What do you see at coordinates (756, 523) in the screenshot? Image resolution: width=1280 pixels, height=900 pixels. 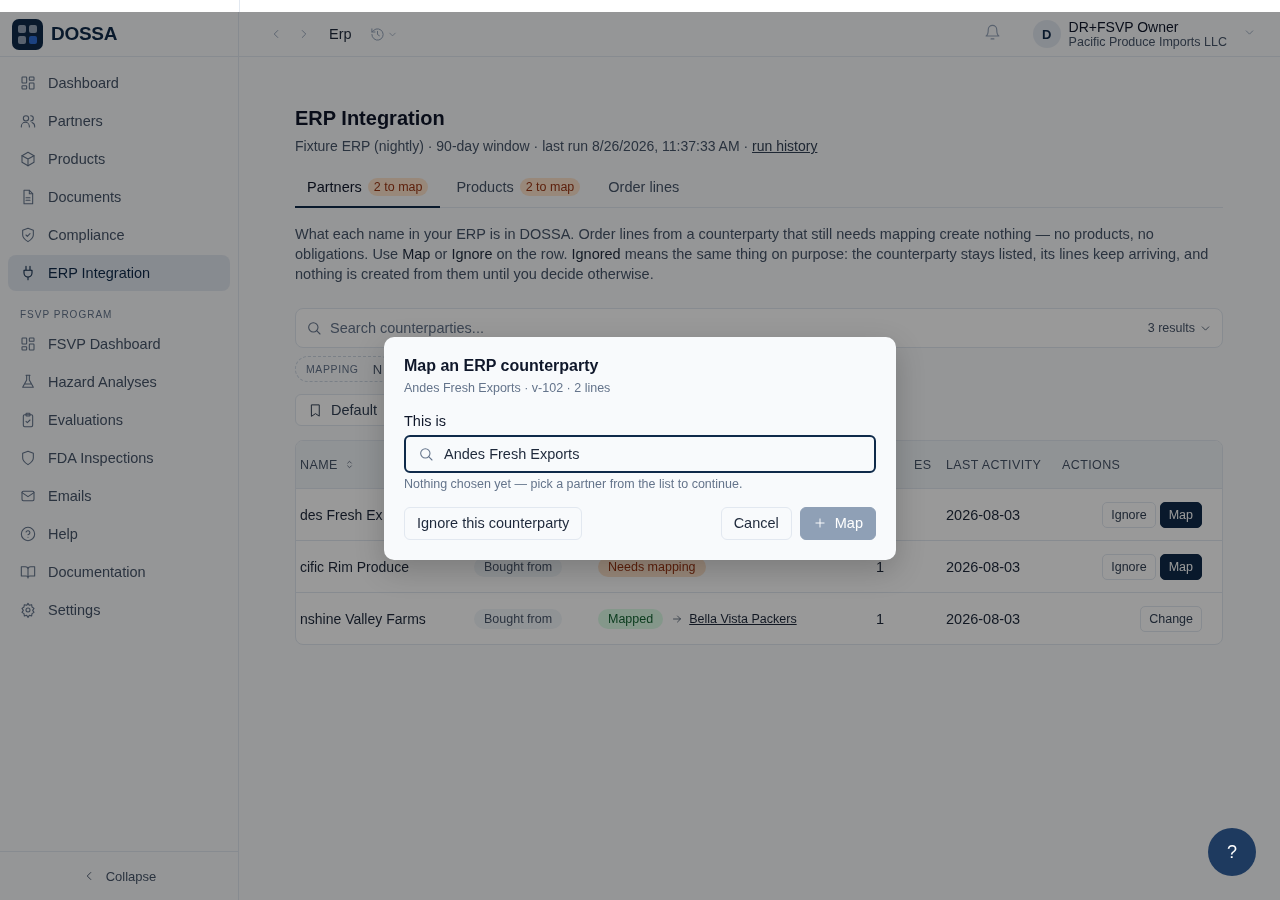 I see `cancel-button: Cancel` at bounding box center [756, 523].